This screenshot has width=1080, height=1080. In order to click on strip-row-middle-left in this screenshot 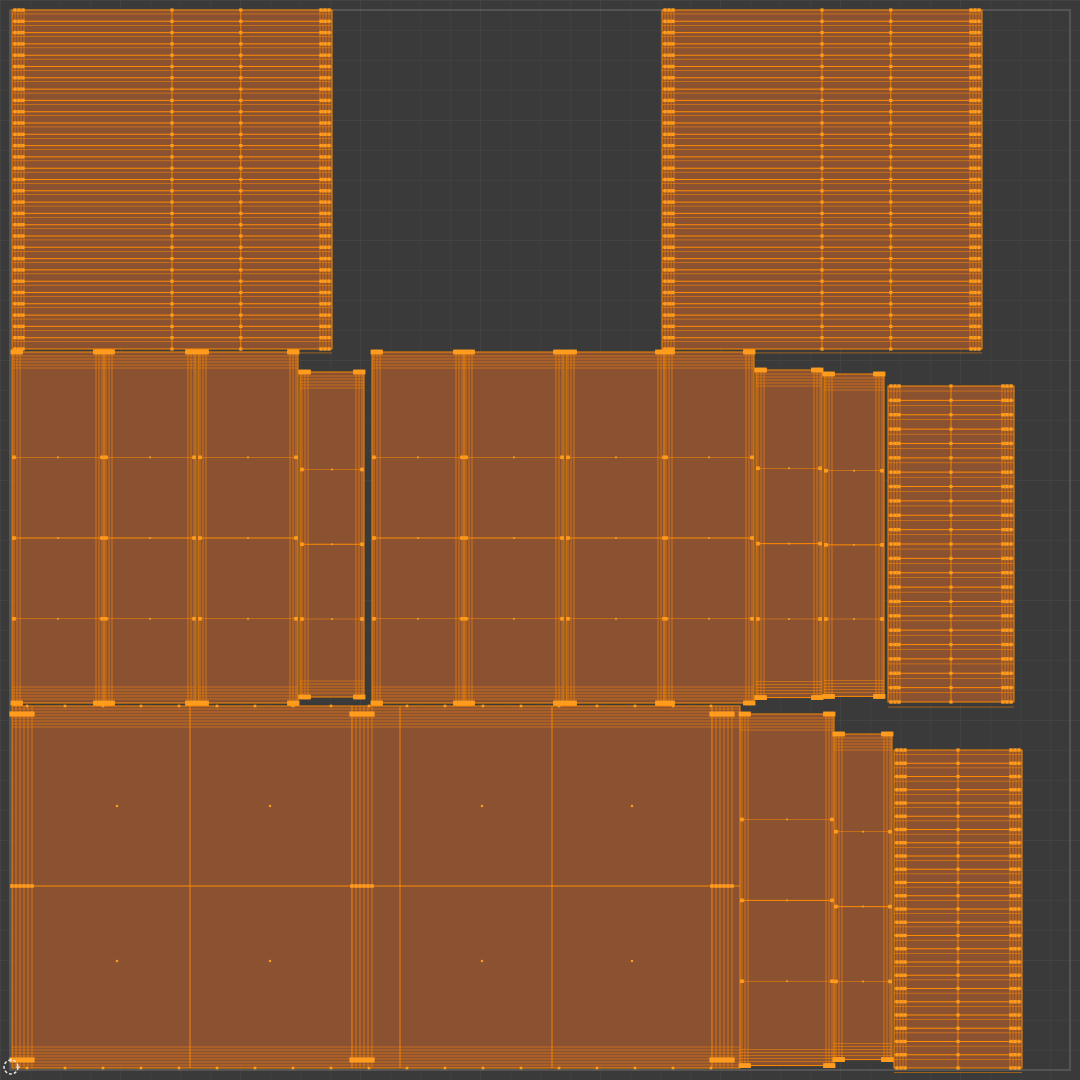, I will do `click(188, 527)`.